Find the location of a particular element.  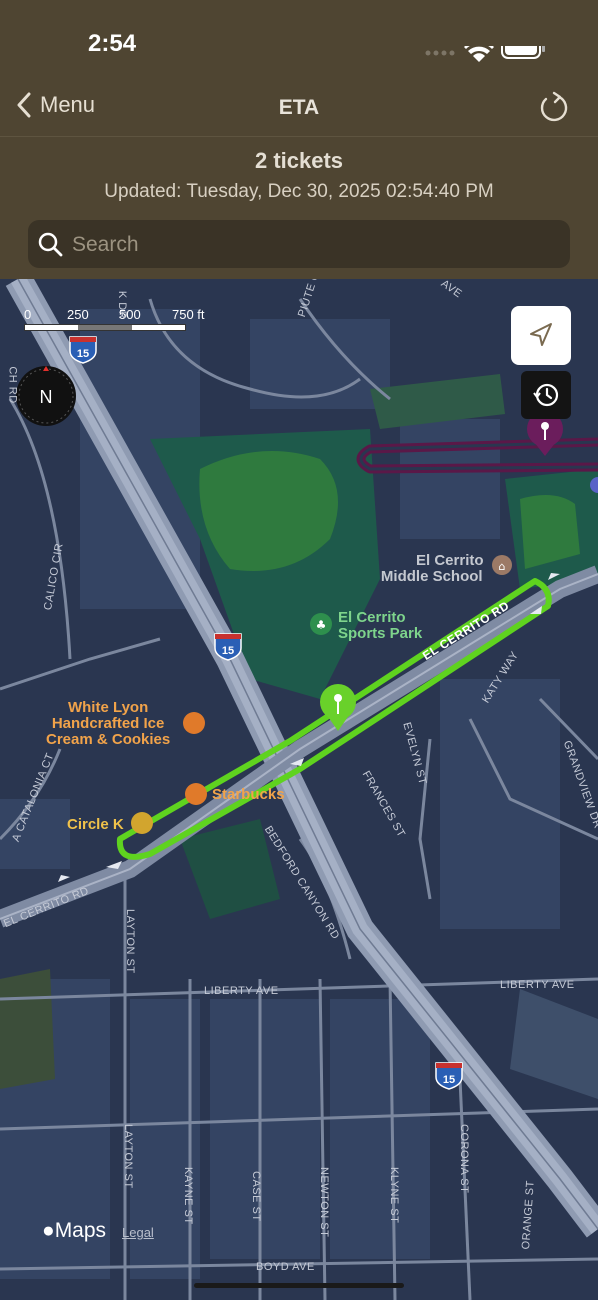

poi-label-circle-k: Circle K is located at coordinates (95, 825).